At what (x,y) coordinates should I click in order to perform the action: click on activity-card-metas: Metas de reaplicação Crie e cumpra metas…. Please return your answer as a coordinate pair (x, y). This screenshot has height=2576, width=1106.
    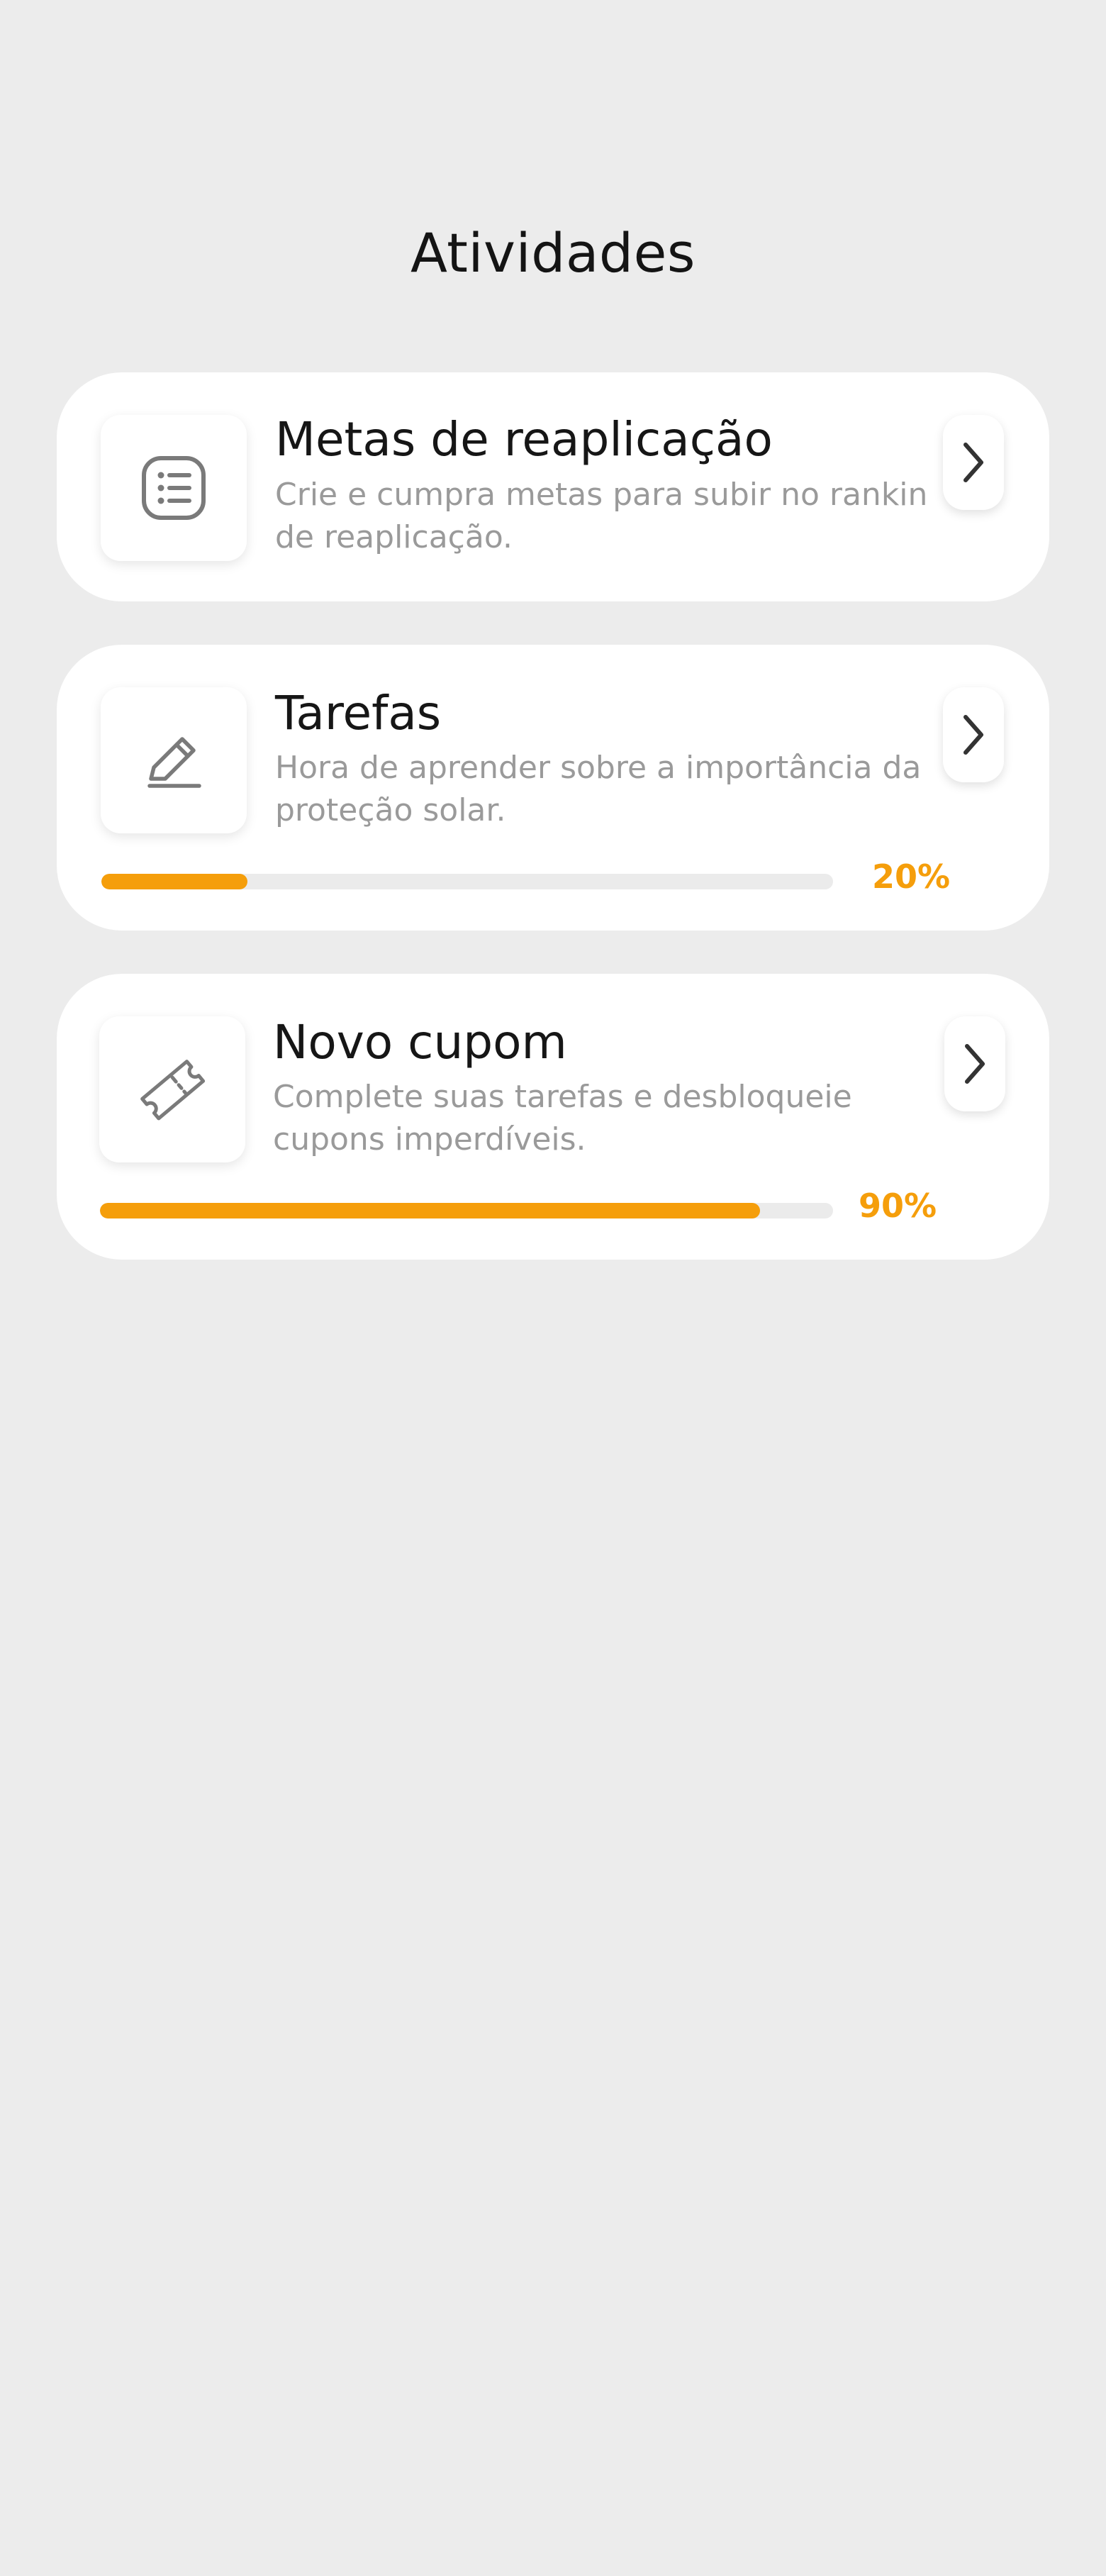
    Looking at the image, I should click on (553, 487).